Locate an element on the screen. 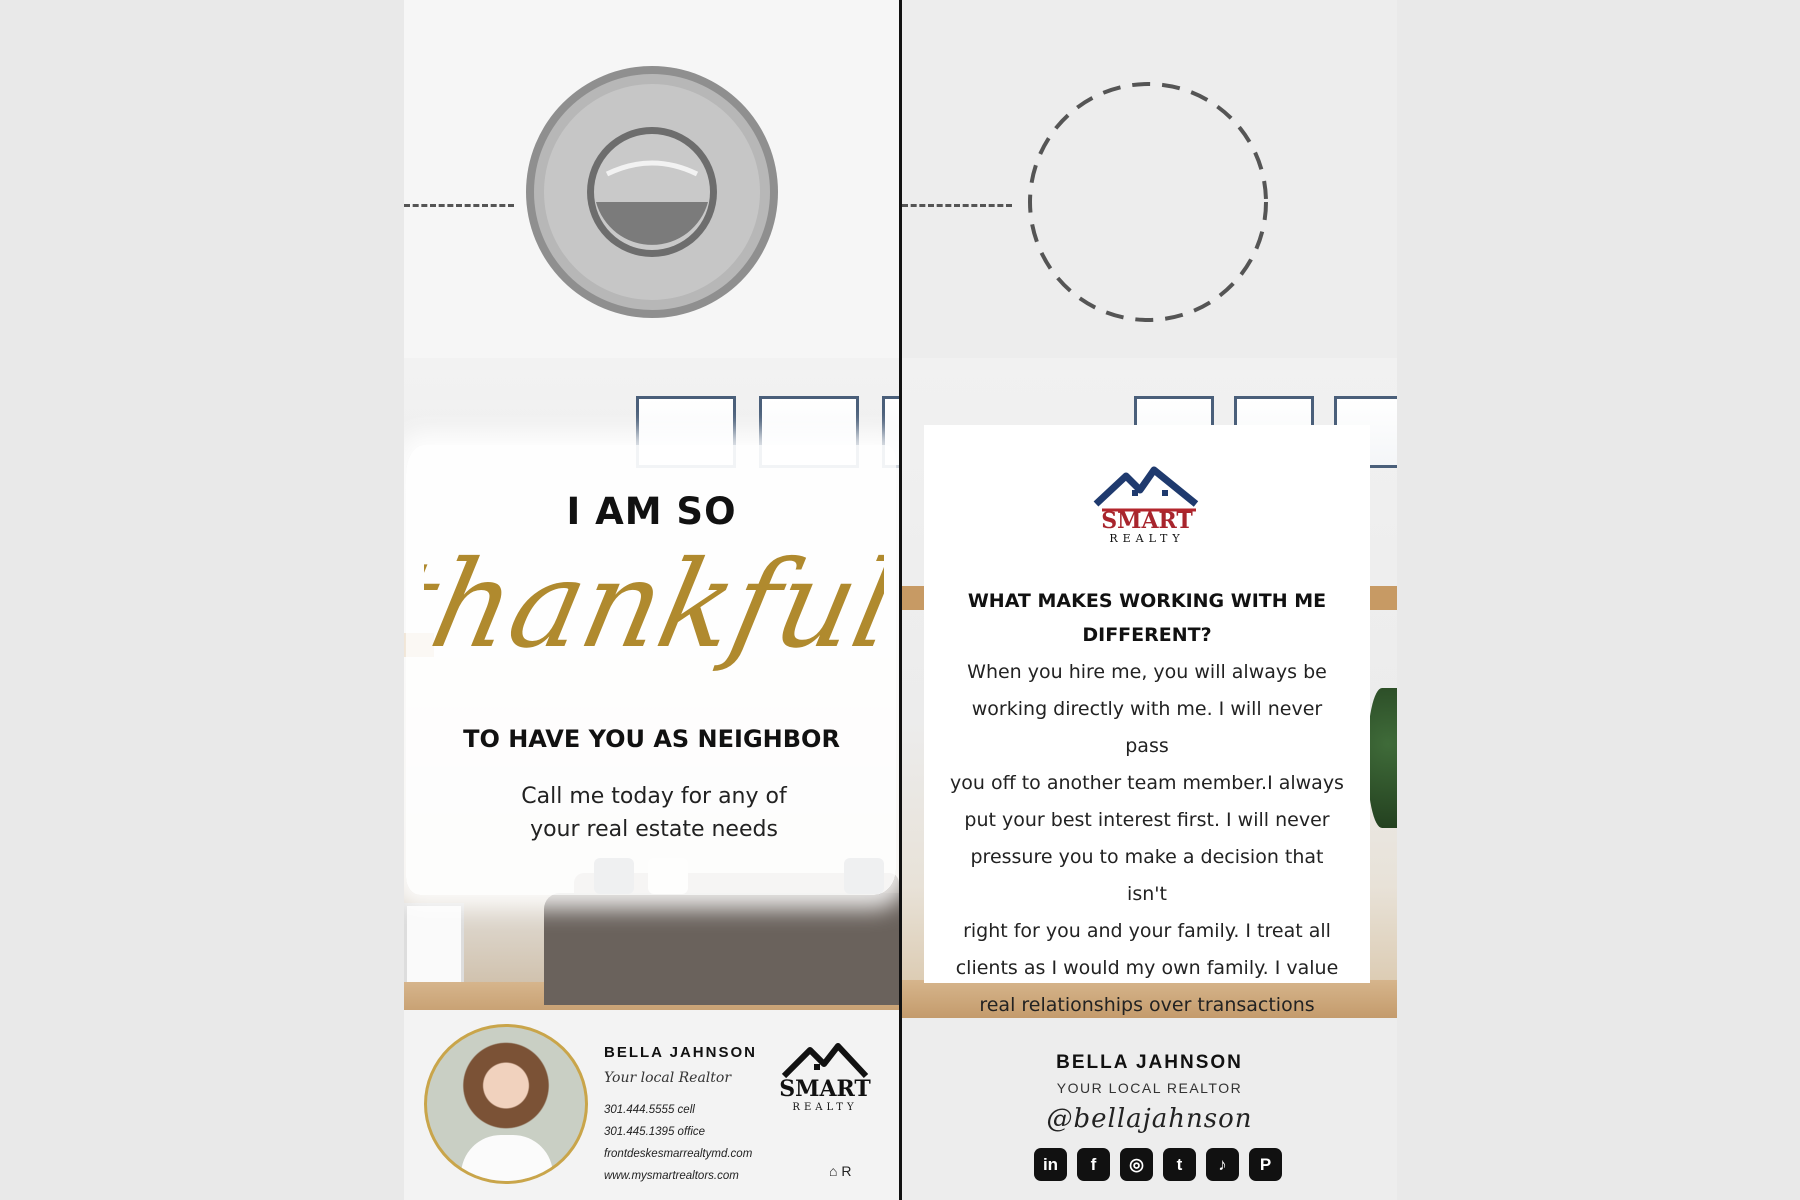 Image resolution: width=1800 pixels, height=1200 pixels. agent-title: YOUR LOCAL REALTOR is located at coordinates (1149, 1088).